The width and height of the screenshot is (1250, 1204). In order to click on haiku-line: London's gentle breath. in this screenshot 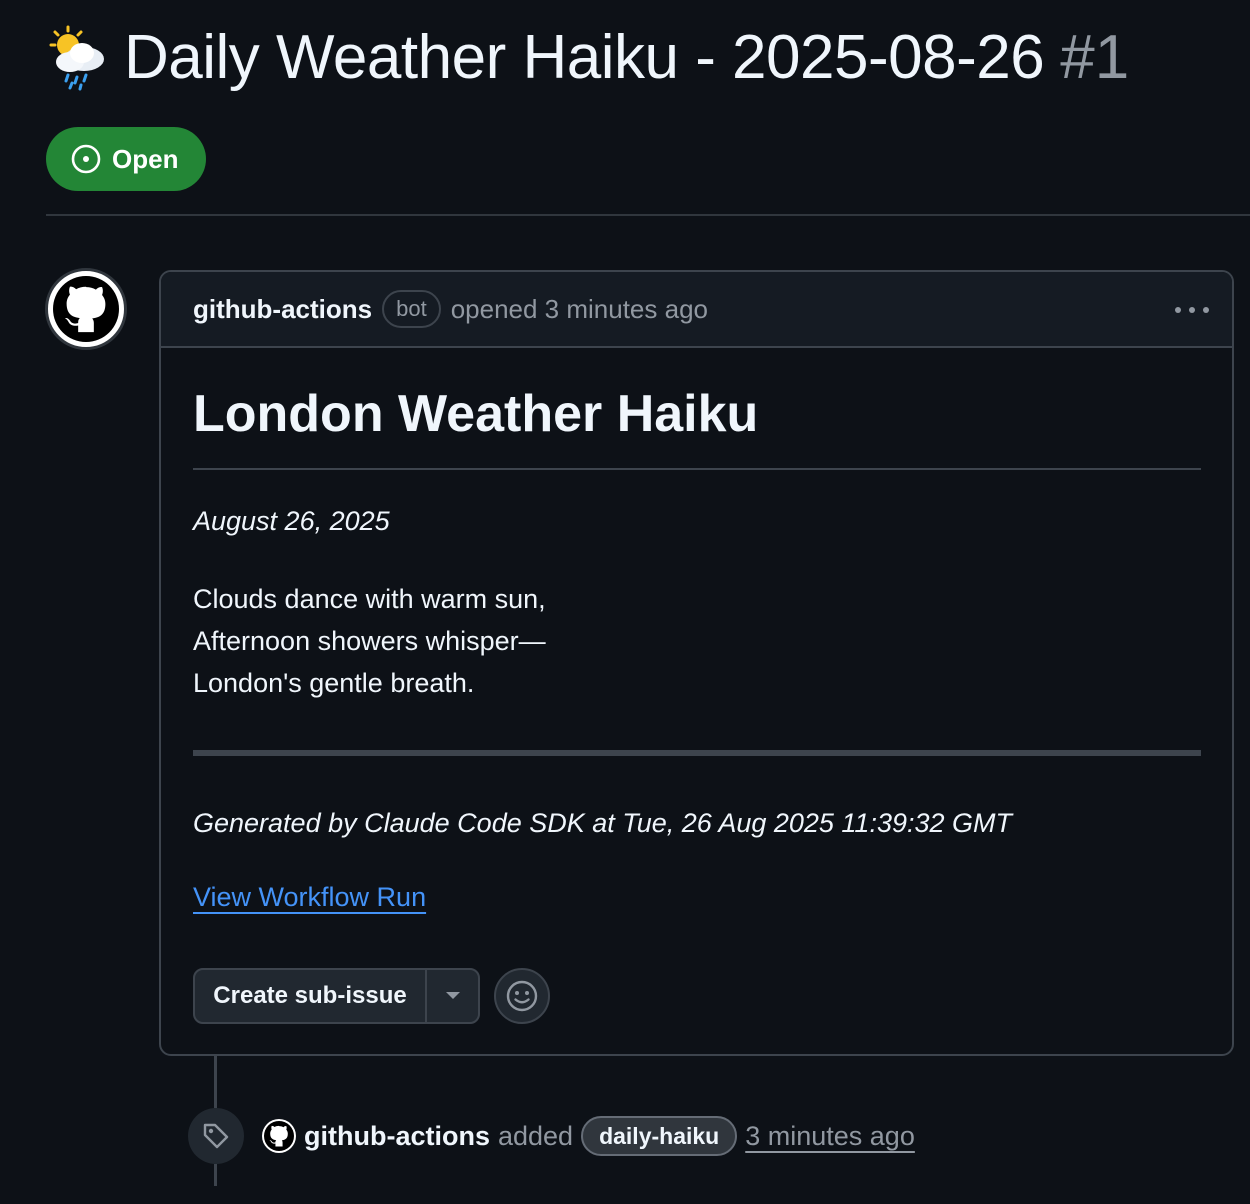, I will do `click(334, 683)`.